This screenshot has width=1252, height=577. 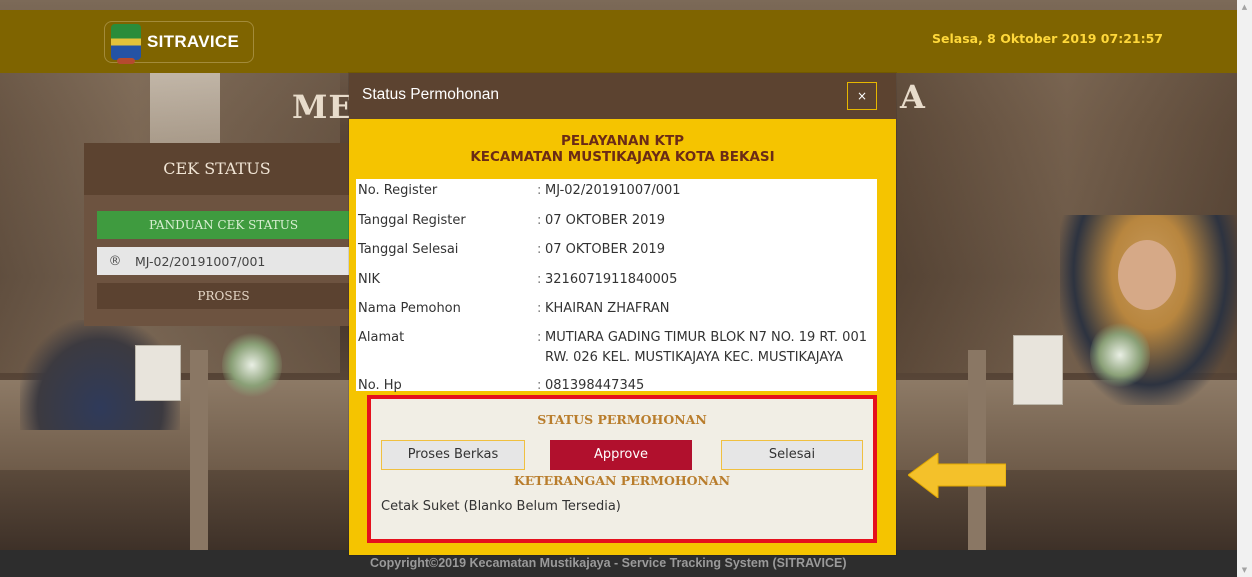 I want to click on cek-status-title: CEK STATUS, so click(x=217, y=169).